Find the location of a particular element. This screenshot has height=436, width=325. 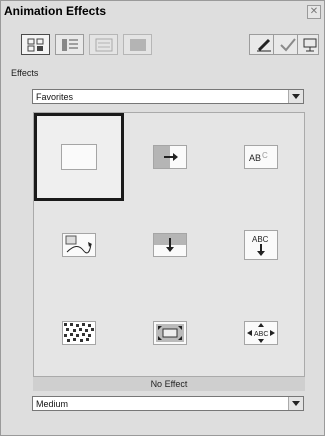

effect-item-dissolve is located at coordinates (79, 333).